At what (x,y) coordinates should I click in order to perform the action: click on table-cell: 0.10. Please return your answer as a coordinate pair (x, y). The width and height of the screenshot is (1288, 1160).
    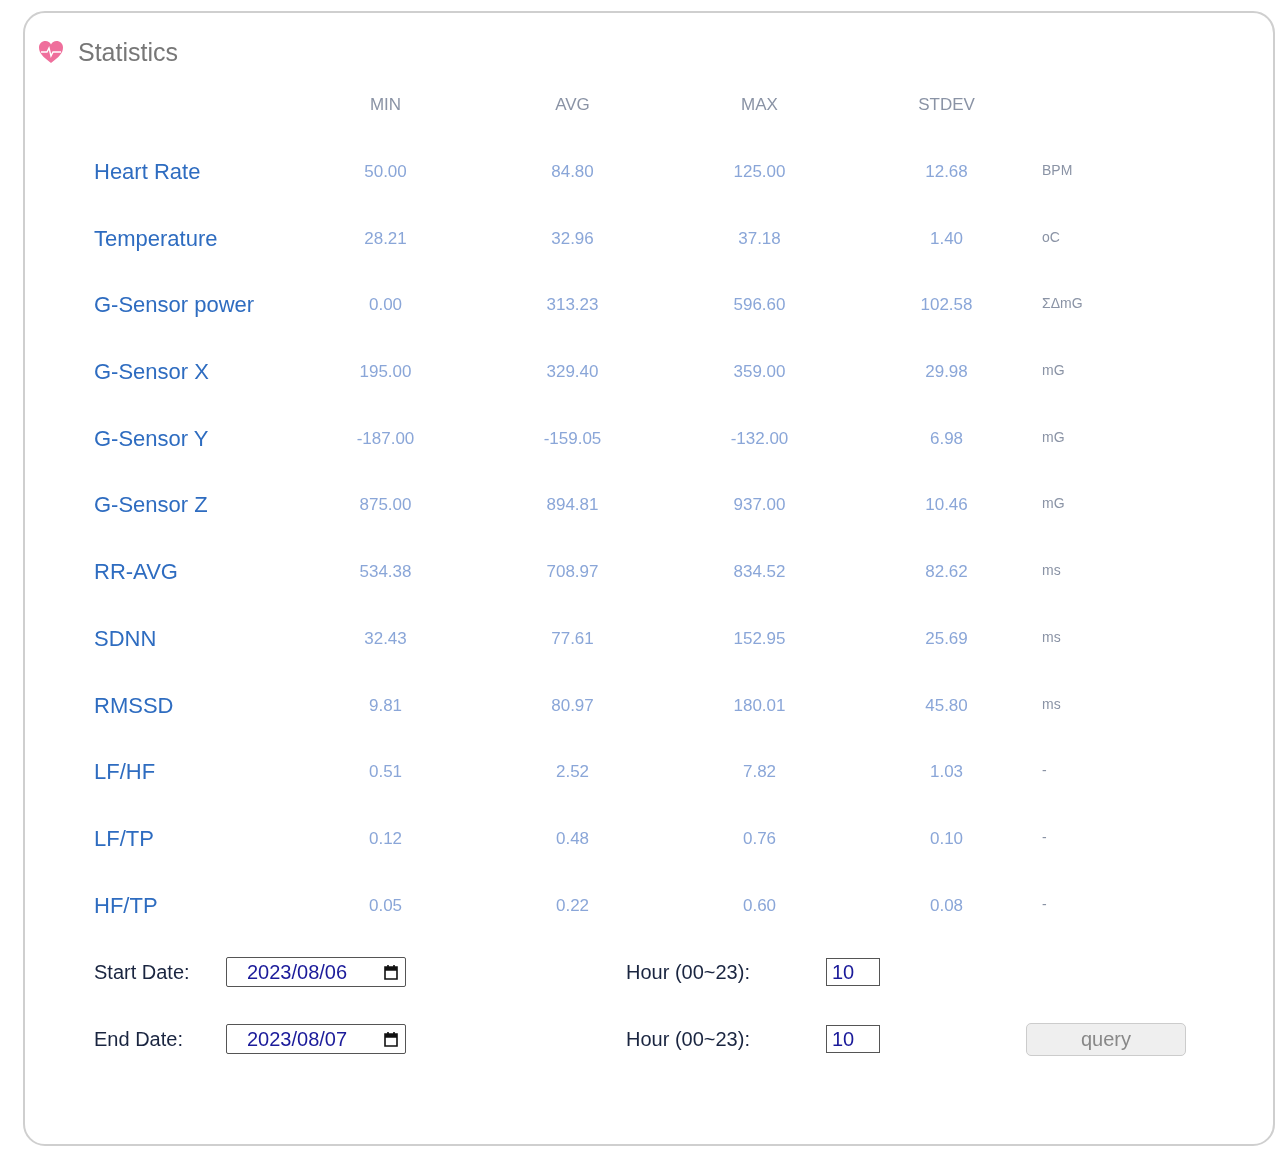
    Looking at the image, I should click on (946, 838).